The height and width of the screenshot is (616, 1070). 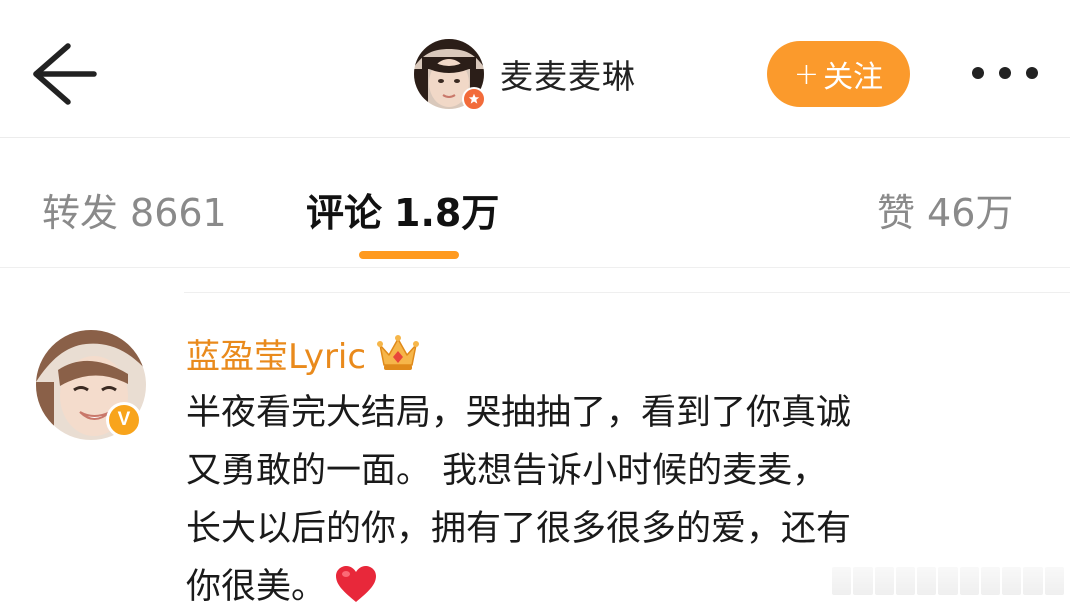 I want to click on tab-likes-count: 46万, so click(x=970, y=213).